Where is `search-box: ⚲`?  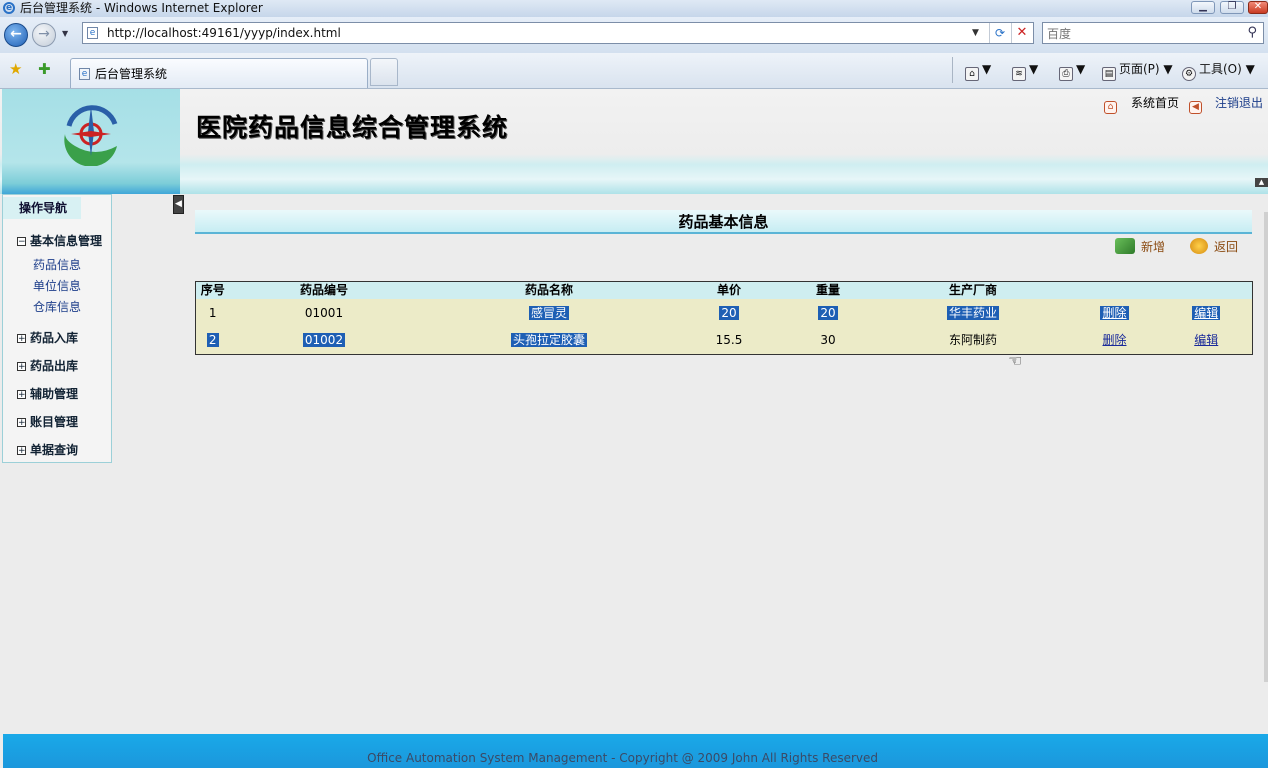 search-box: ⚲ is located at coordinates (1153, 33).